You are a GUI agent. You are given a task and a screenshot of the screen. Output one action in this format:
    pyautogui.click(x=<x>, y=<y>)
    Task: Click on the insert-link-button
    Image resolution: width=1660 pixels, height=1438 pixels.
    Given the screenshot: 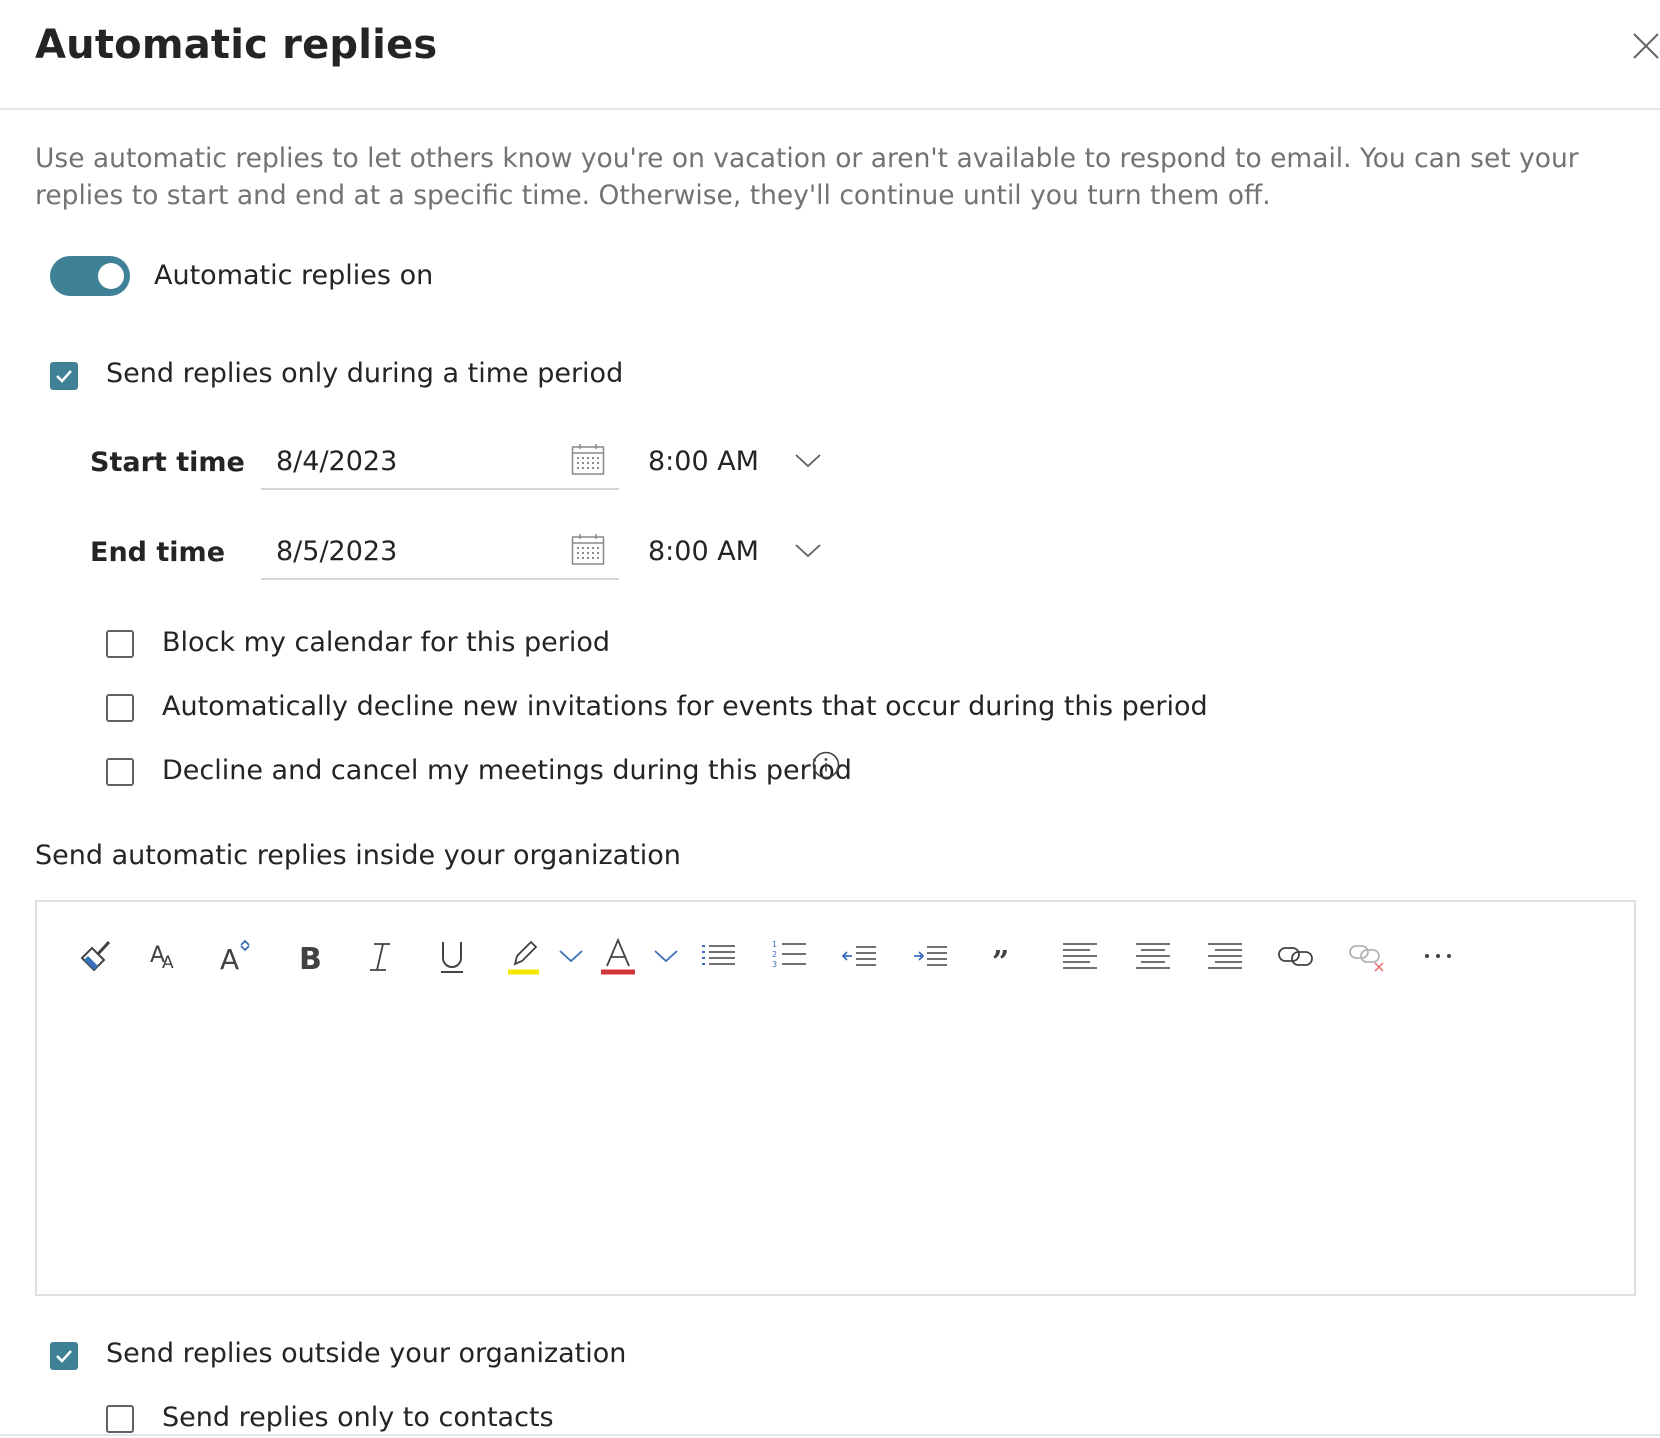 What is the action you would take?
    pyautogui.click(x=1296, y=956)
    